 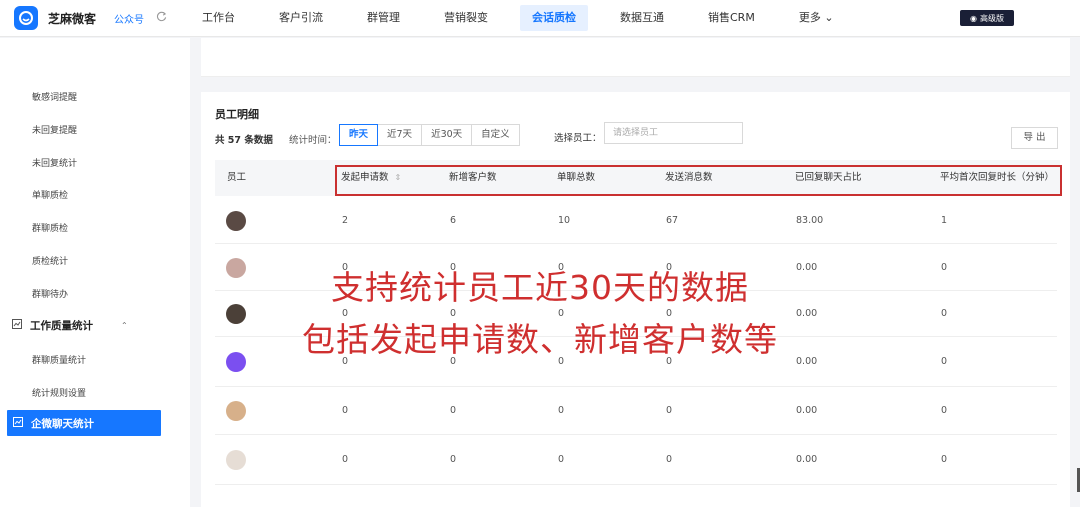 What do you see at coordinates (54, 129) in the screenshot?
I see `sidebar-item-unreplied-alert: 未回复提醒` at bounding box center [54, 129].